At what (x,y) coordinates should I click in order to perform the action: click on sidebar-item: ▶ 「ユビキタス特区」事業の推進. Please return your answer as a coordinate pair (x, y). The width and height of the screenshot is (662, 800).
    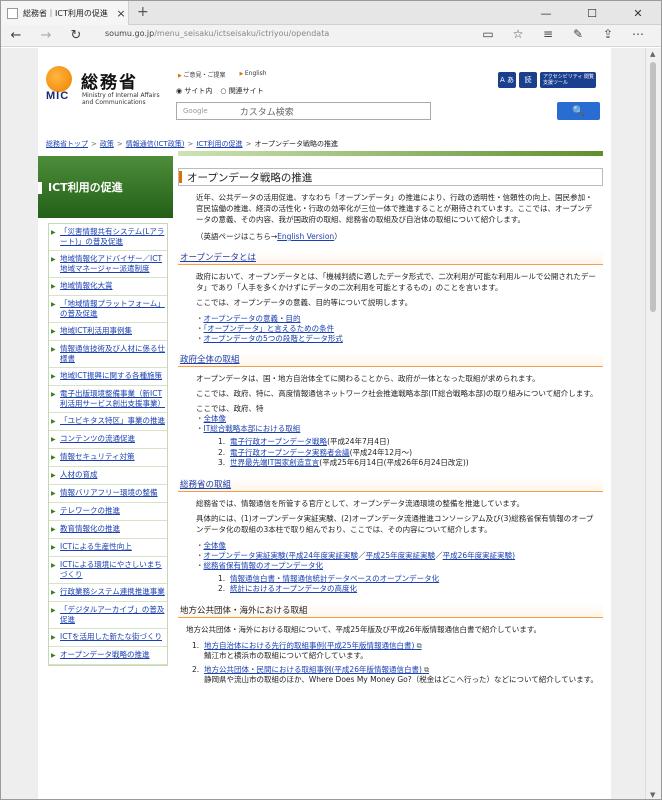
    Looking at the image, I should click on (108, 422).